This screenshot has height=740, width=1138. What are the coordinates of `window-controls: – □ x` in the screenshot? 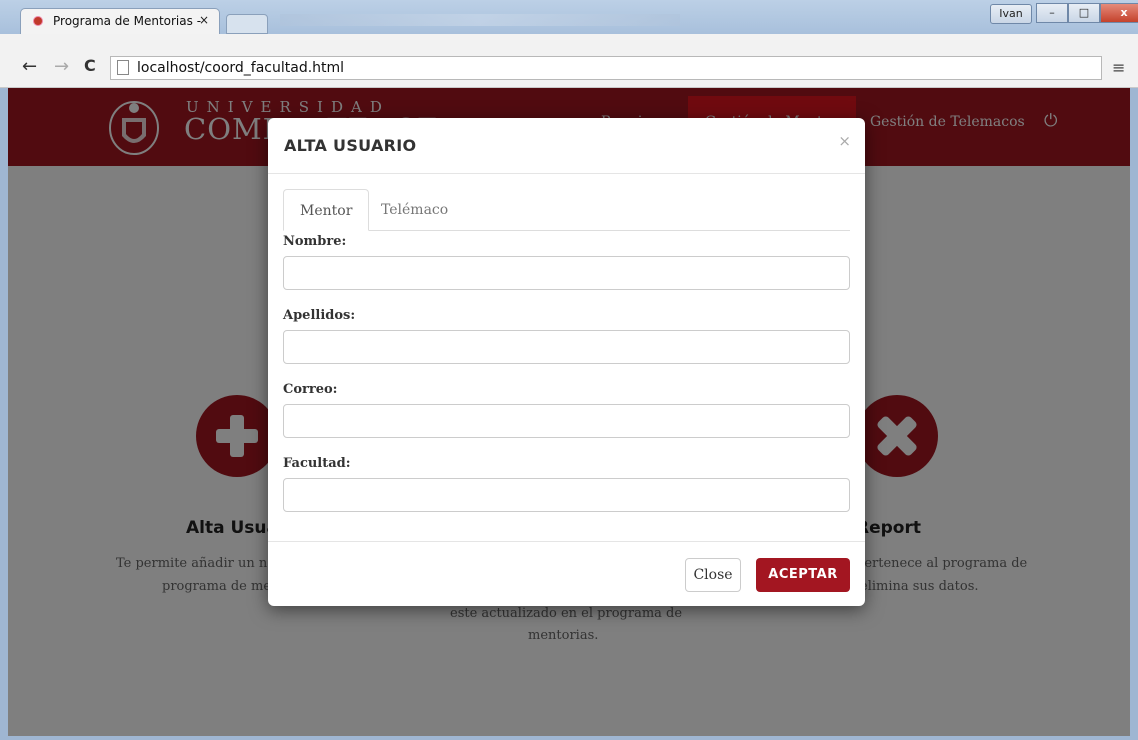 It's located at (1087, 13).